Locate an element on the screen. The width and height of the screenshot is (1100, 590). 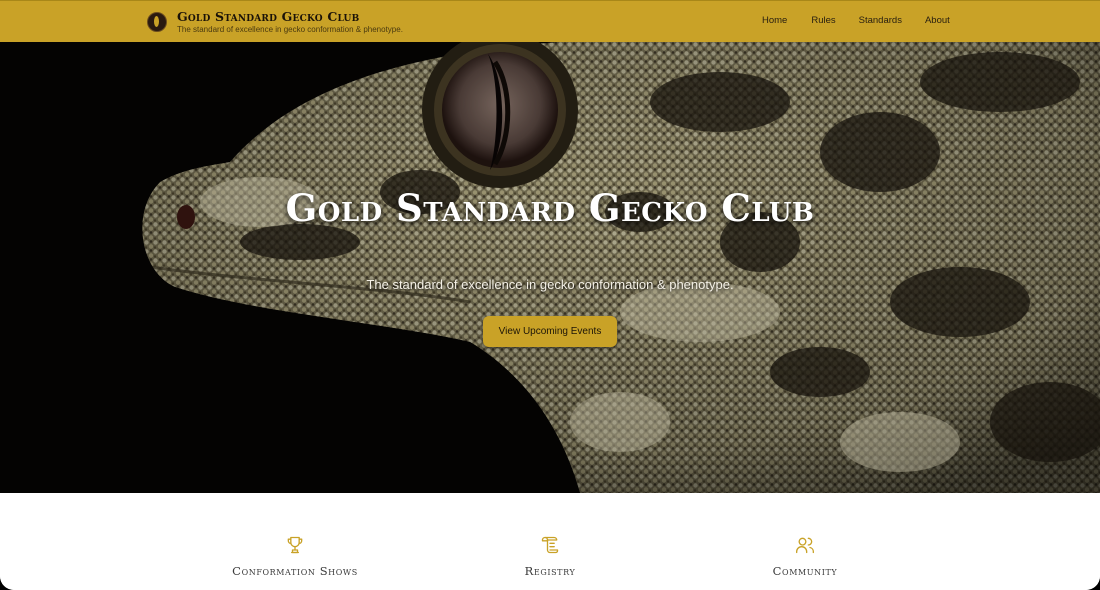
nav-about: About is located at coordinates (937, 20).